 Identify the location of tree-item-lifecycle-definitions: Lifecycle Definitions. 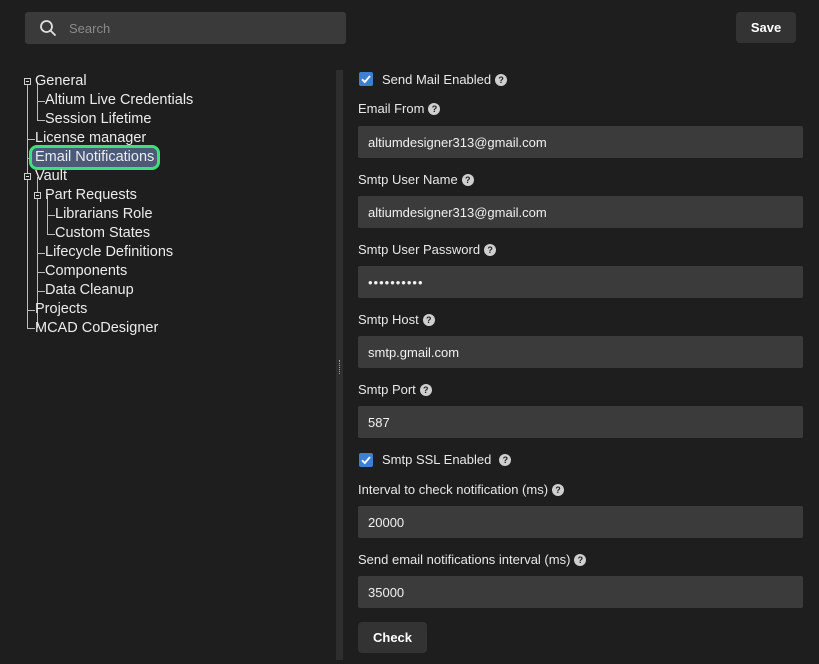
(109, 252).